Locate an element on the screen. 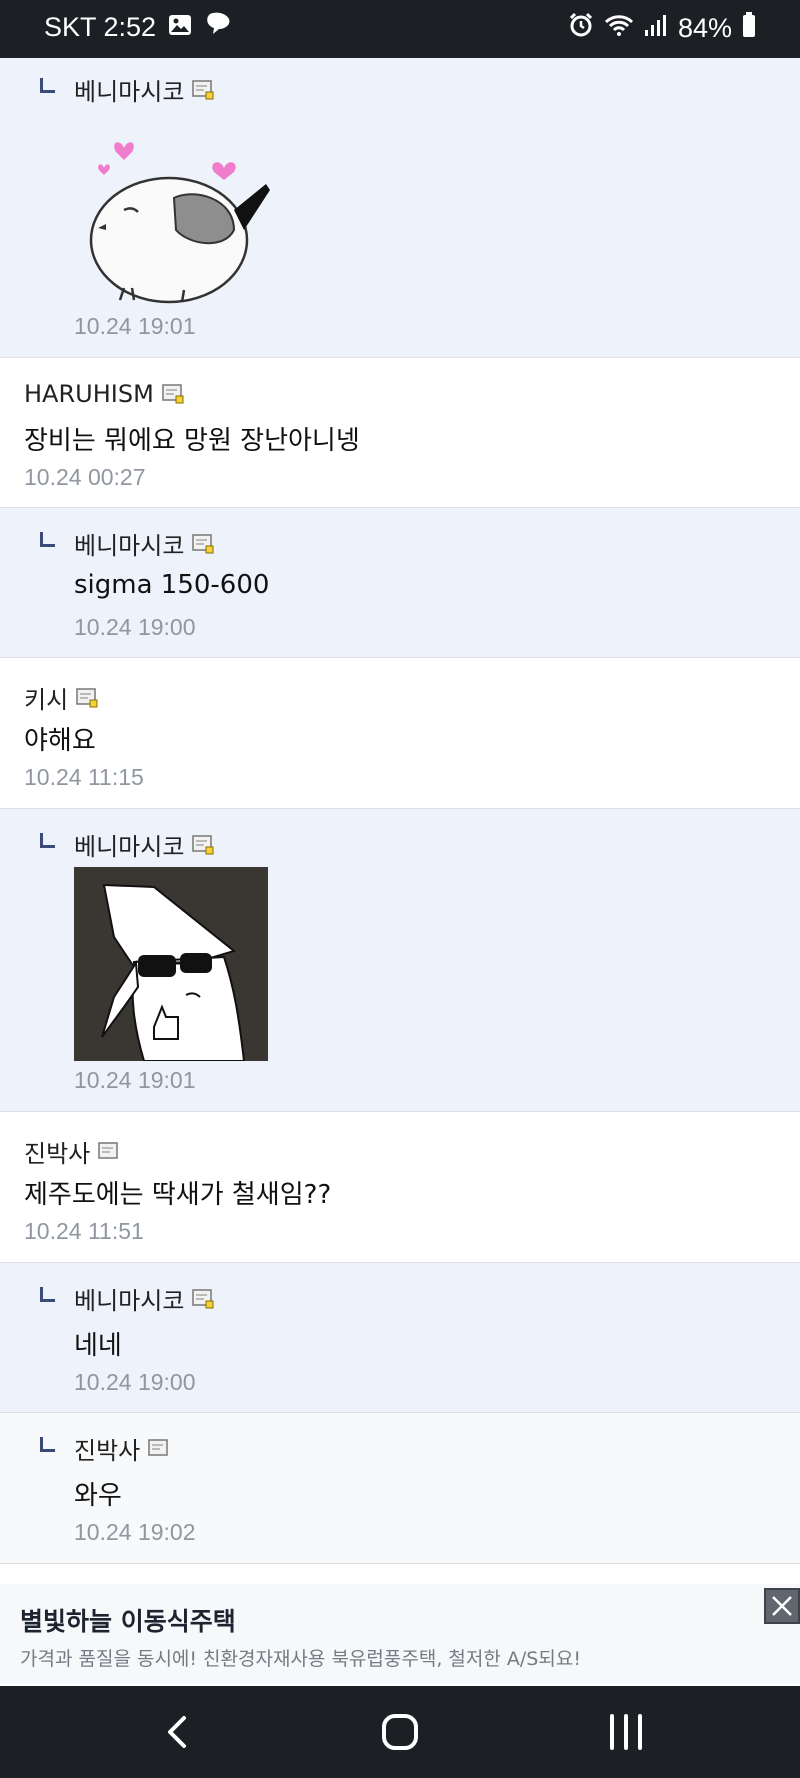 This screenshot has height=1778, width=800. status-left: SKT 2:52 is located at coordinates (138, 27).